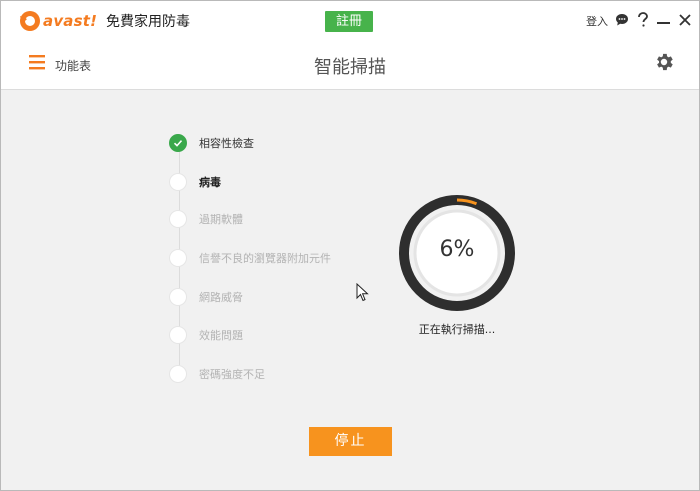  I want to click on step-label: 網路威脅, so click(221, 297).